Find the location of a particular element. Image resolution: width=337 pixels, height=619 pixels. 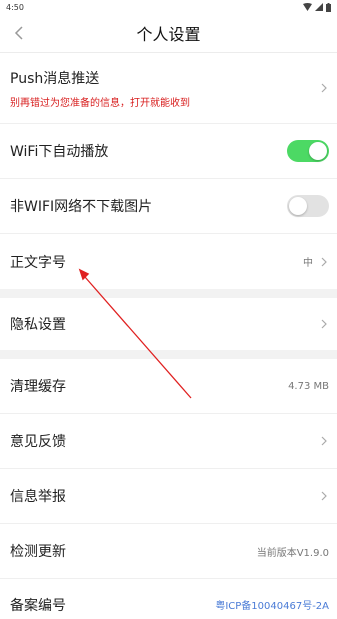

status-time: 4:50 is located at coordinates (15, 7).